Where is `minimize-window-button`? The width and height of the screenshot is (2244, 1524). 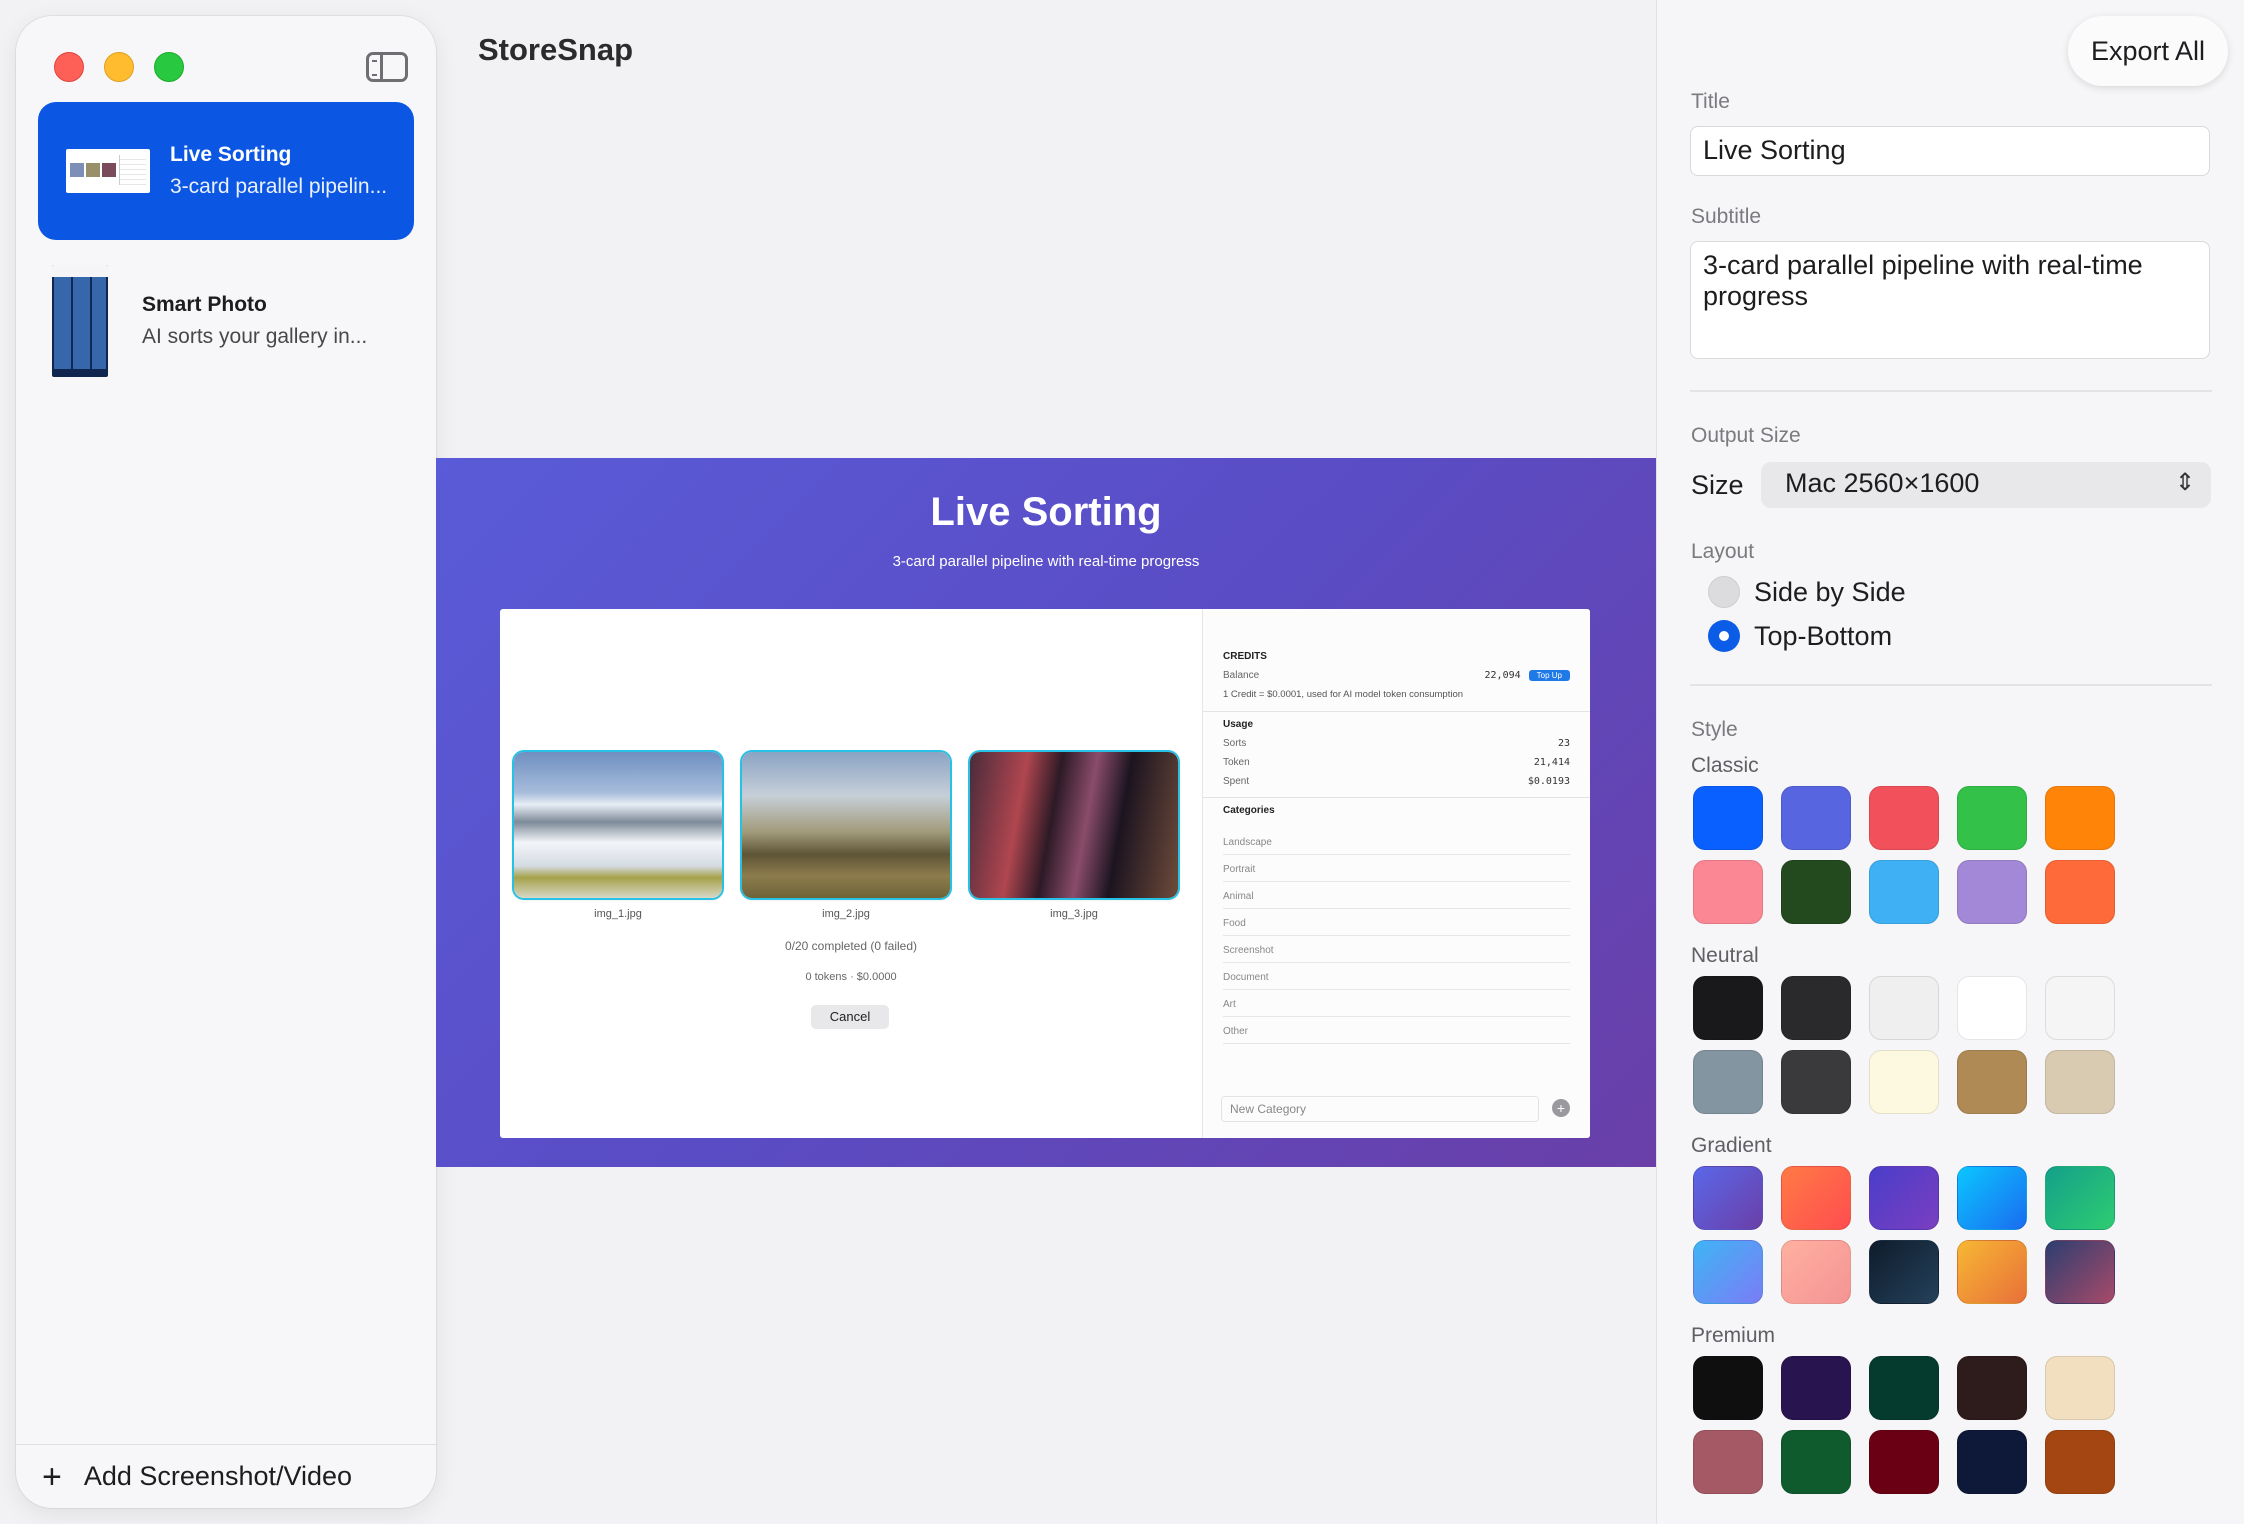 minimize-window-button is located at coordinates (119, 67).